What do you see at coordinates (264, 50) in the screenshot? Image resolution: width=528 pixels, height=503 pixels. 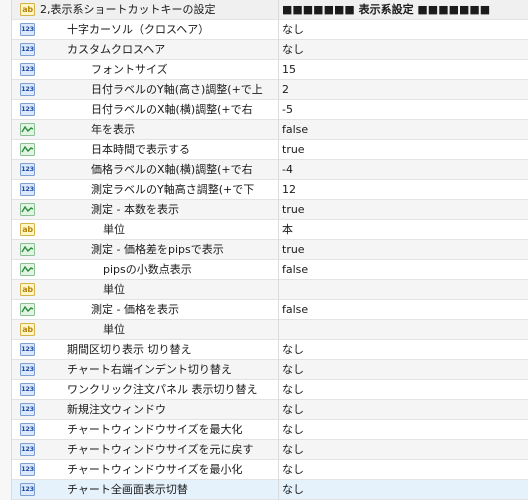 I see `property-row: 123 カスタムクロスヘア なし` at bounding box center [264, 50].